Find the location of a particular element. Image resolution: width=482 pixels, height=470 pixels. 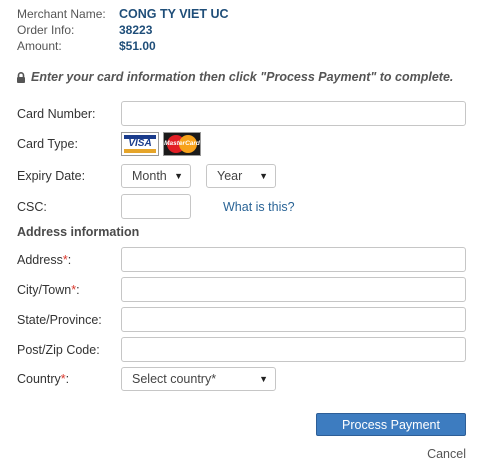

address-row: Address*: is located at coordinates (241, 259).